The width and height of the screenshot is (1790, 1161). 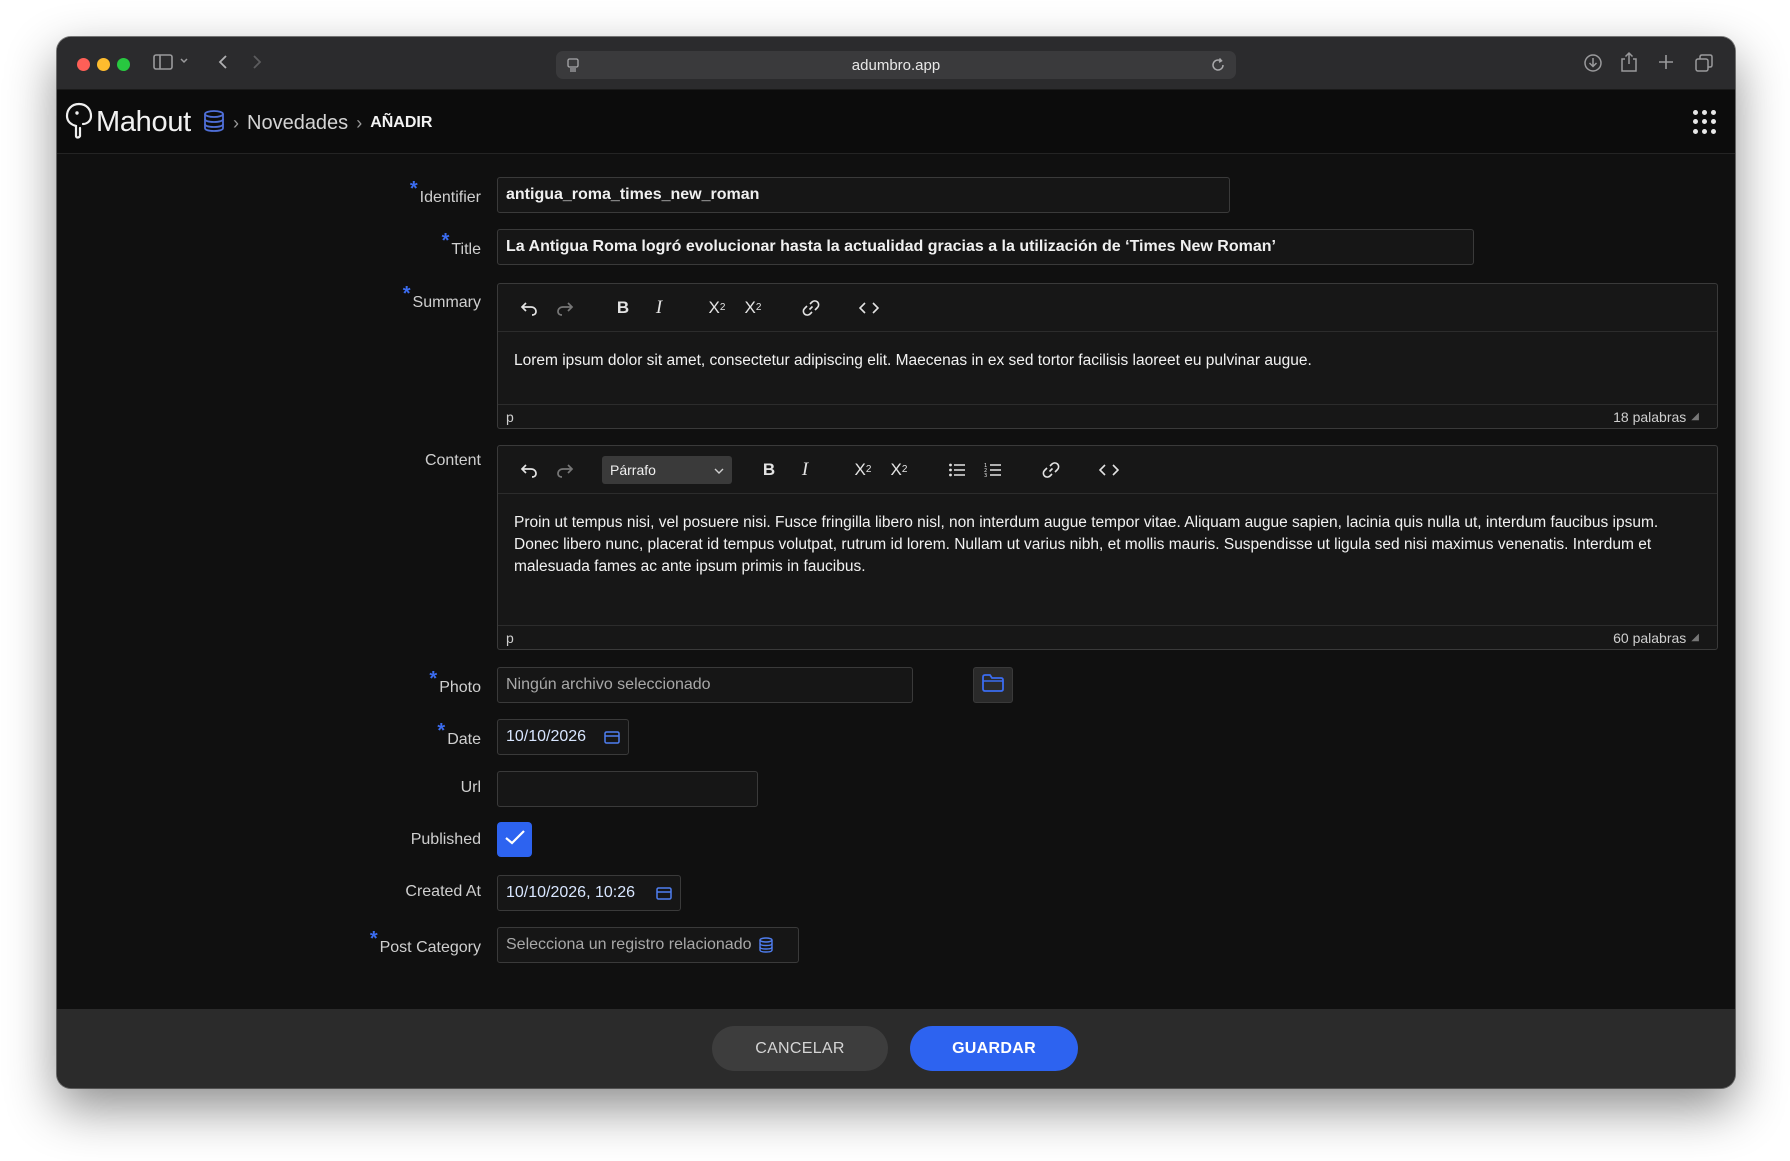 I want to click on published-label-text: Published, so click(x=445, y=839).